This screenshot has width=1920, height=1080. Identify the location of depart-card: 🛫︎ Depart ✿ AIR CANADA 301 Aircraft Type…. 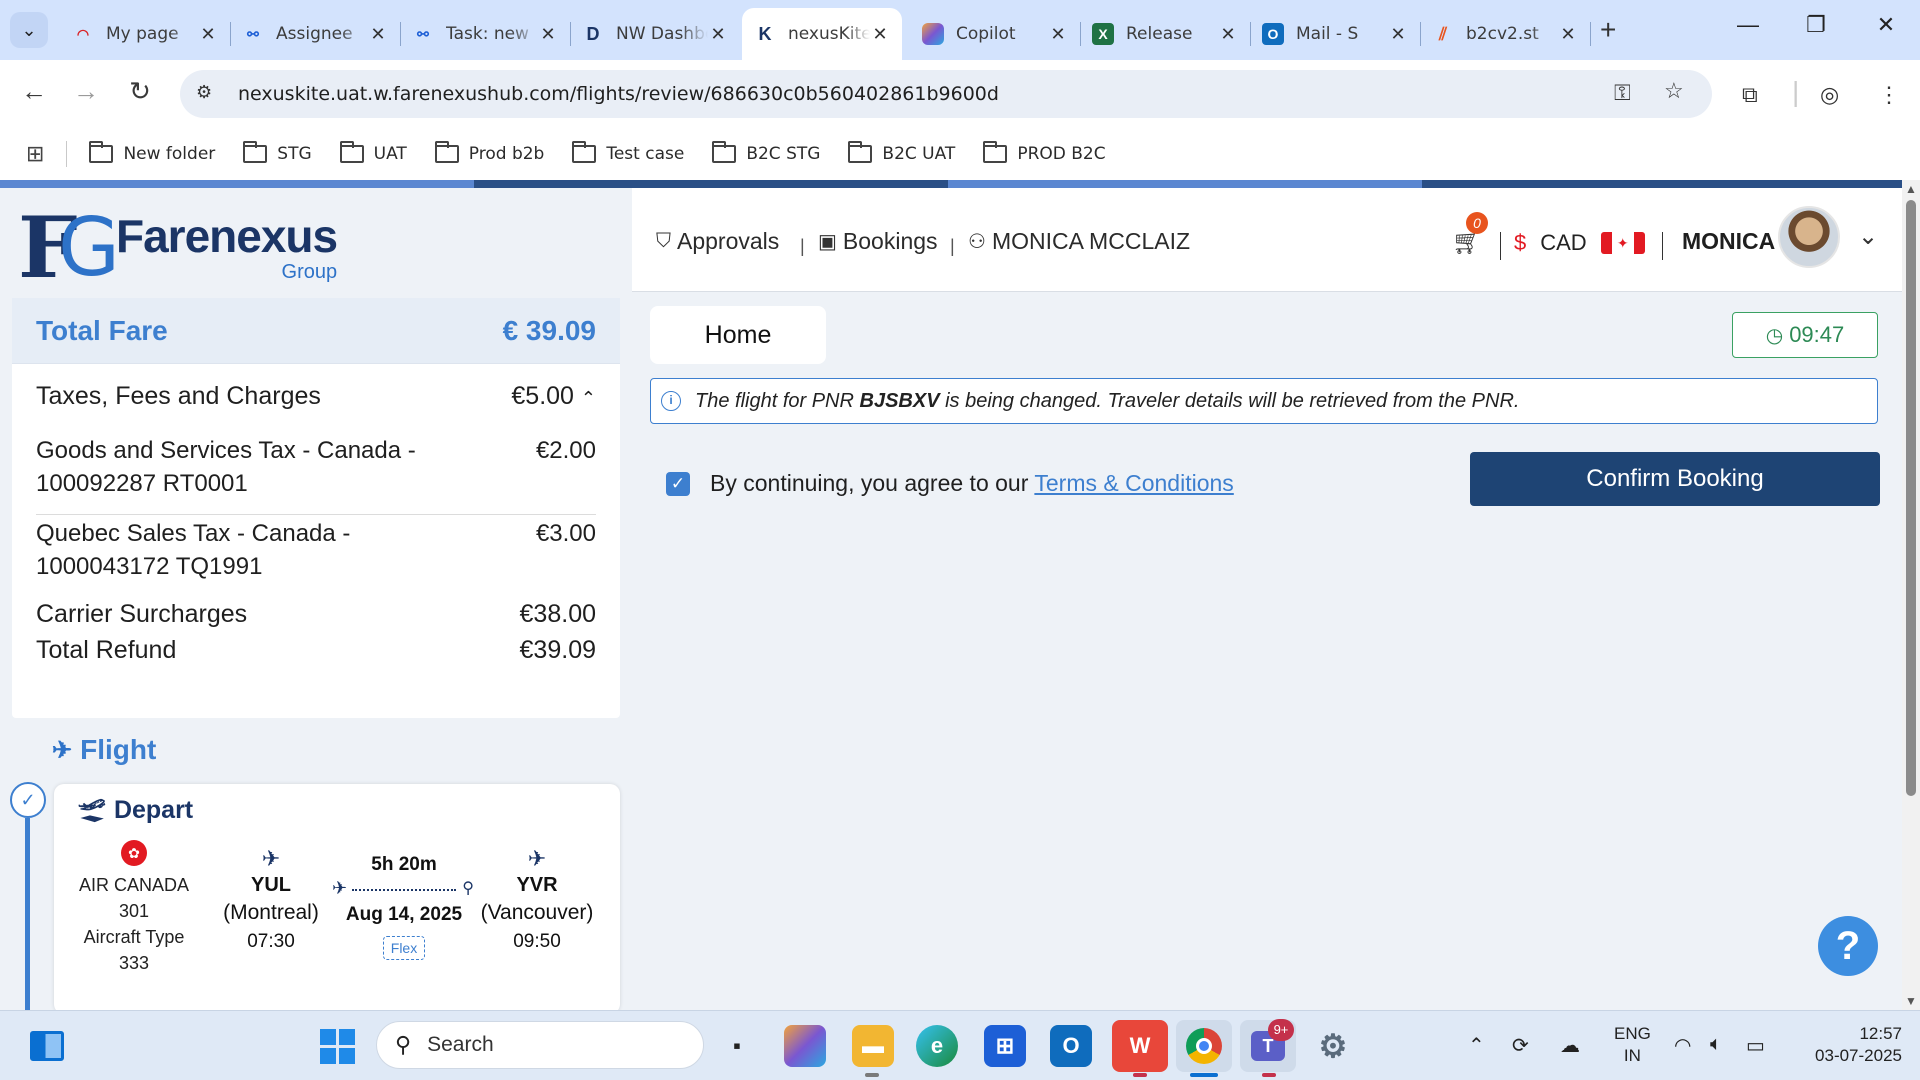
(337, 897).